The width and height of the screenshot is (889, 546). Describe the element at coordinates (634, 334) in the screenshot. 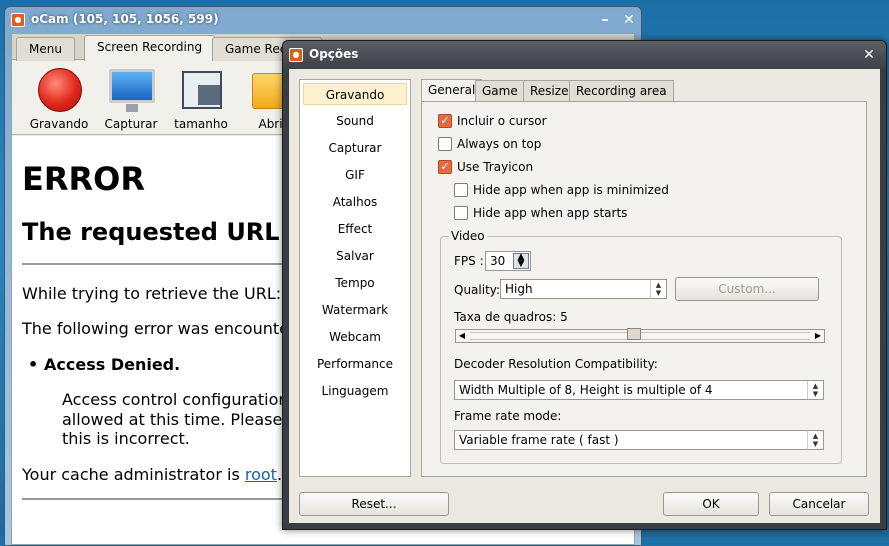

I see `slider-thumb` at that location.